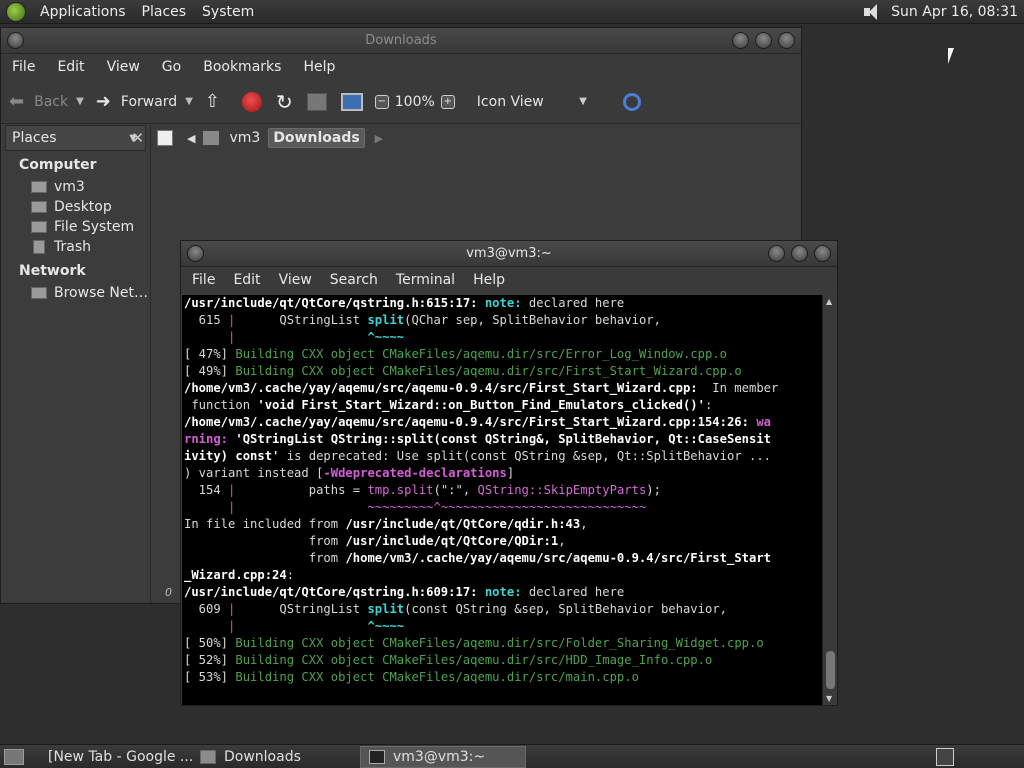  I want to click on sidebar-item-trash: Trash, so click(75, 247).